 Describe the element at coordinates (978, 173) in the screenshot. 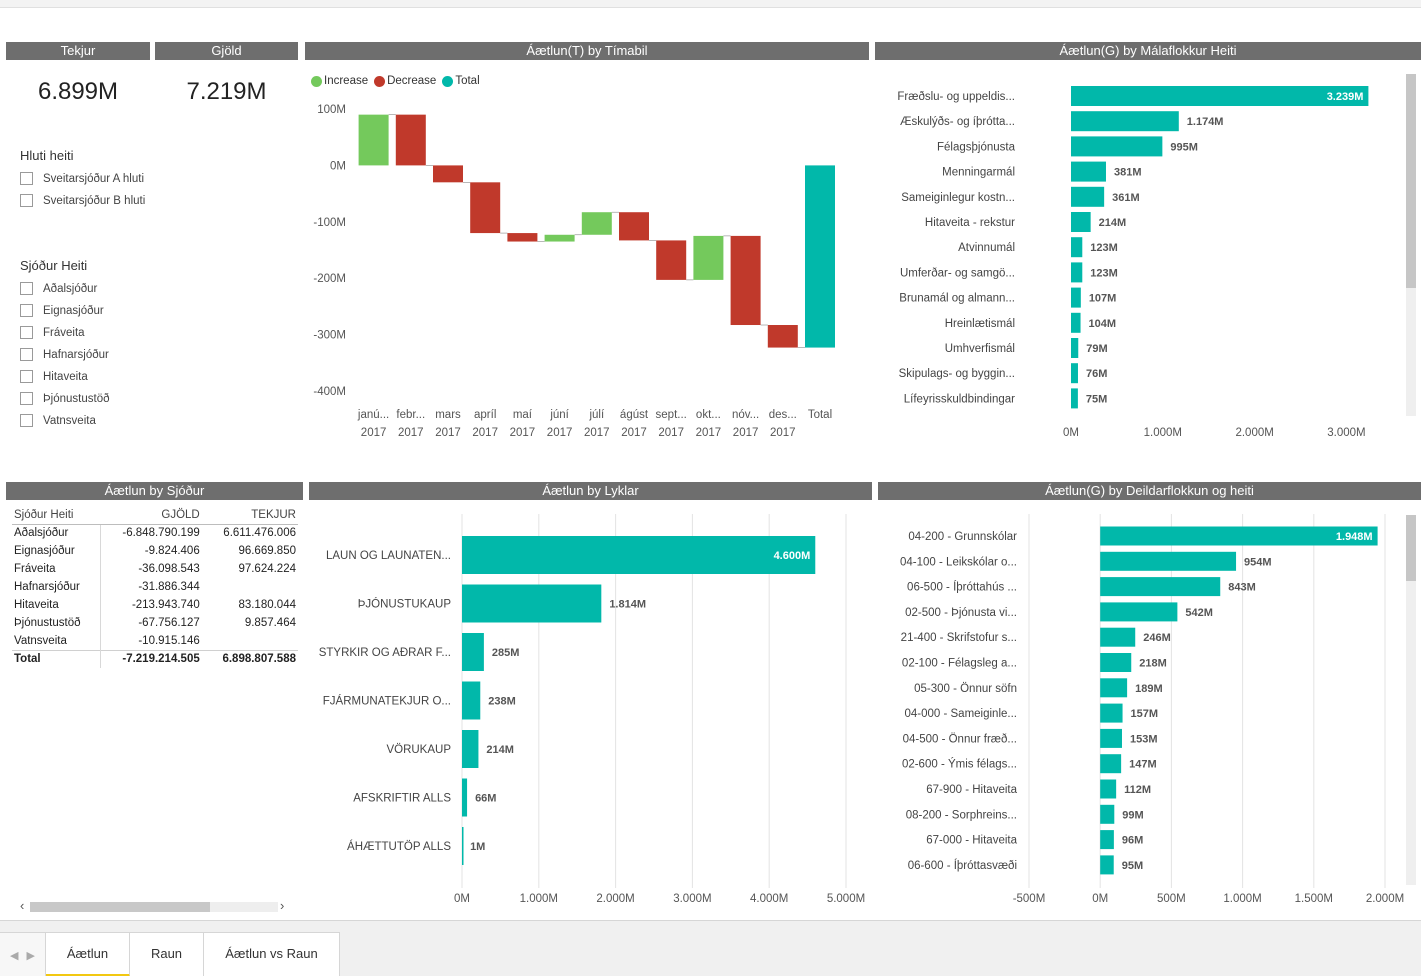

I see `category-label: Menningarmál` at that location.